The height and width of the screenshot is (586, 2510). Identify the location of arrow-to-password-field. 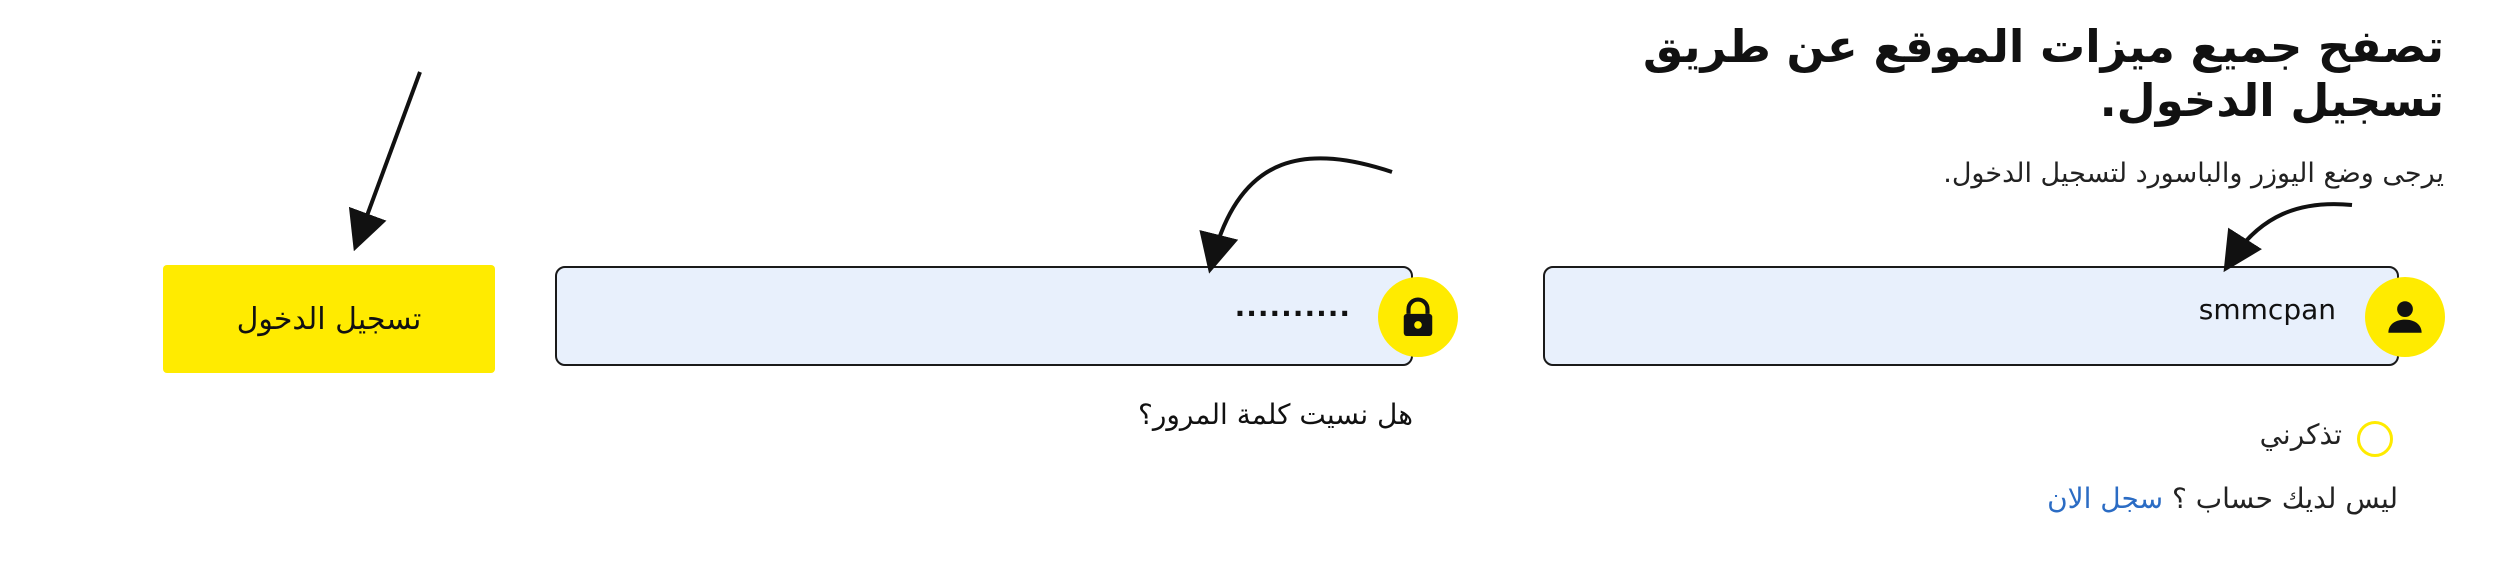
(1296, 215).